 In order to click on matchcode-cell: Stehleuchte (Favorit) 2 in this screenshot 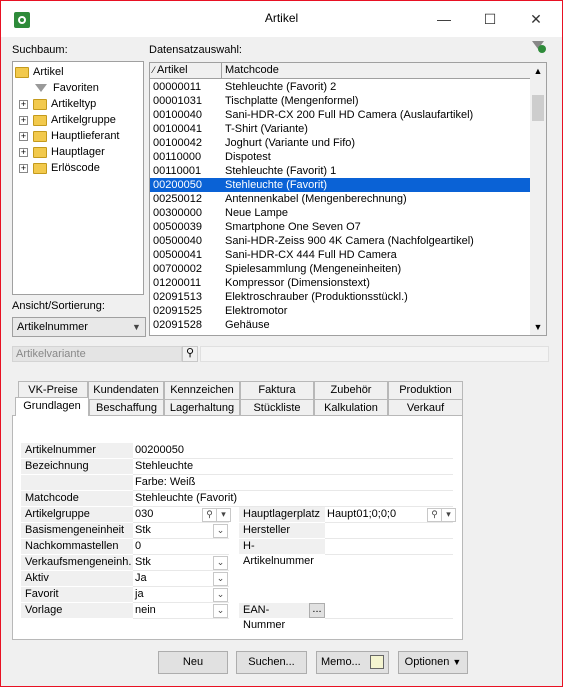, I will do `click(281, 87)`.